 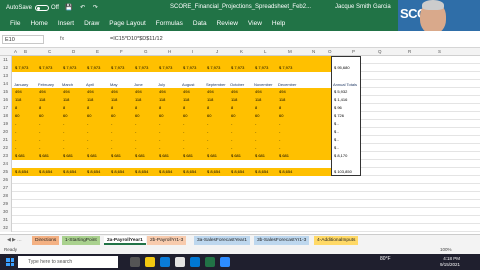 I want to click on month-header: February, so click(x=46, y=84).